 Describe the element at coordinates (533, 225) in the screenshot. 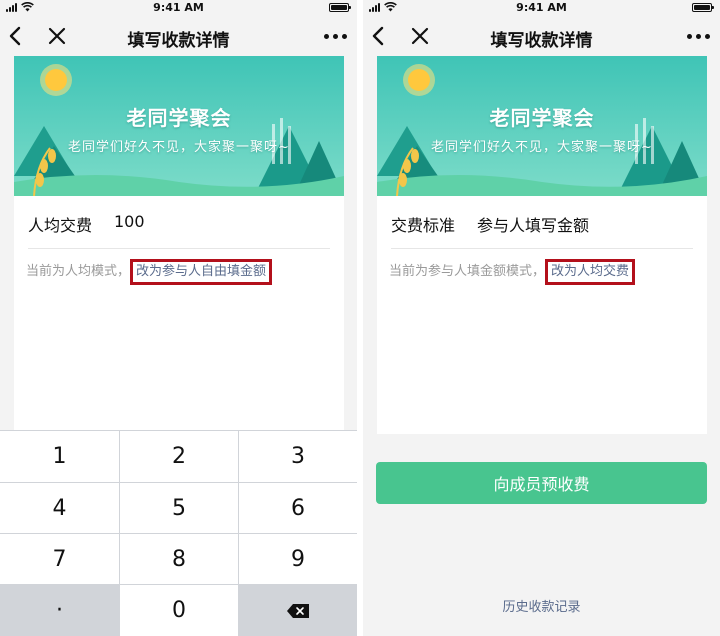

I see `payment-standard-value: 参与人填写金额` at that location.